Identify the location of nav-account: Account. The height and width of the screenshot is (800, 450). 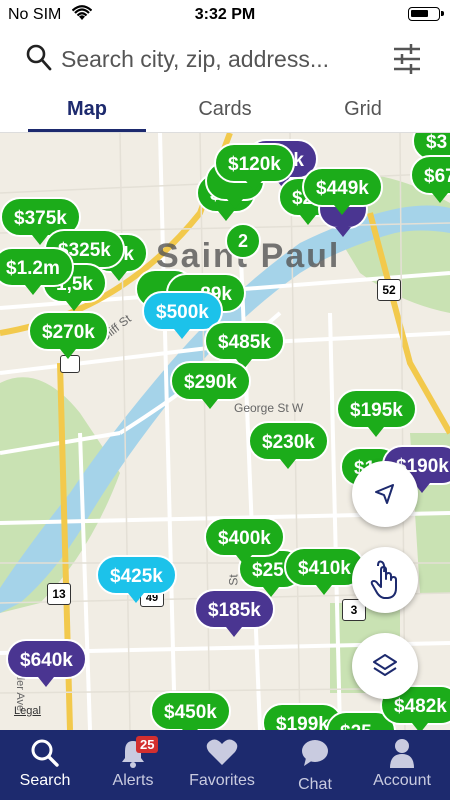
(402, 765).